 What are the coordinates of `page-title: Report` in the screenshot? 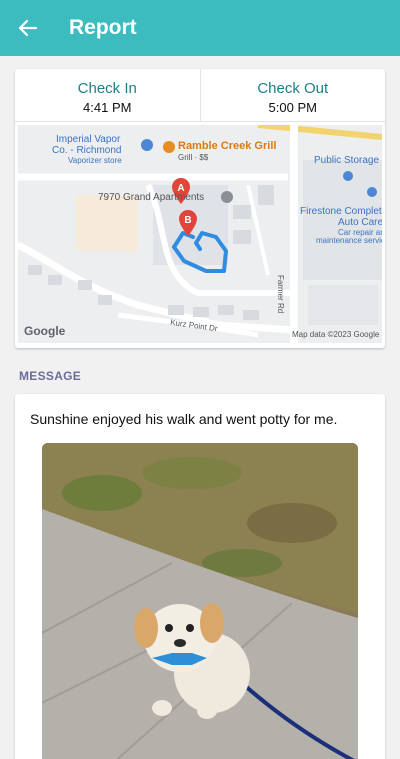 It's located at (103, 27).